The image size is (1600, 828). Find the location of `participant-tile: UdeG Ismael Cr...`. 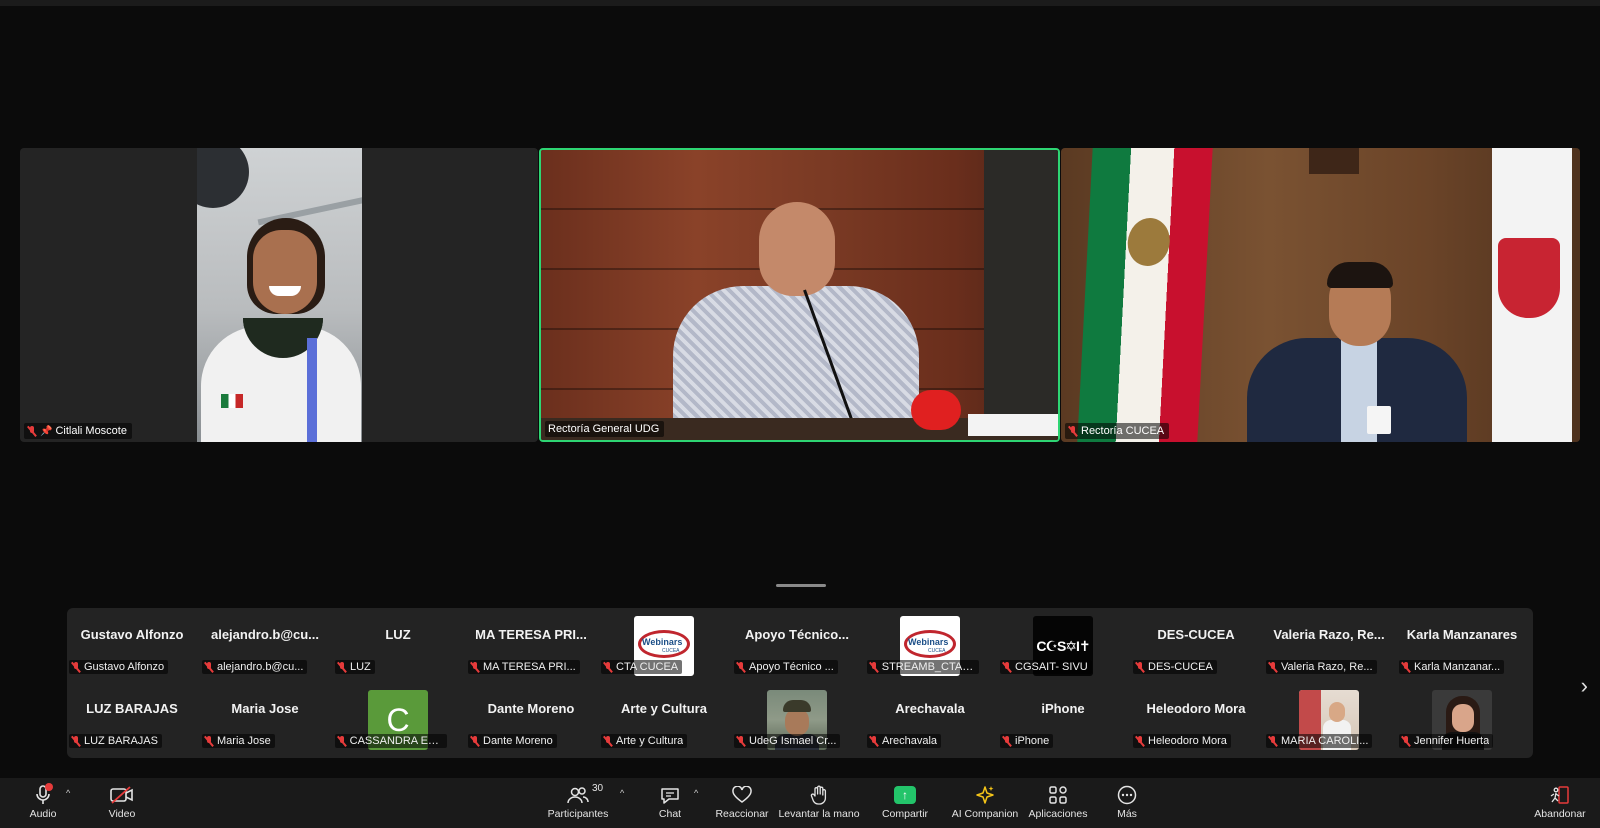

participant-tile: UdeG Ismael Cr... is located at coordinates (797, 717).